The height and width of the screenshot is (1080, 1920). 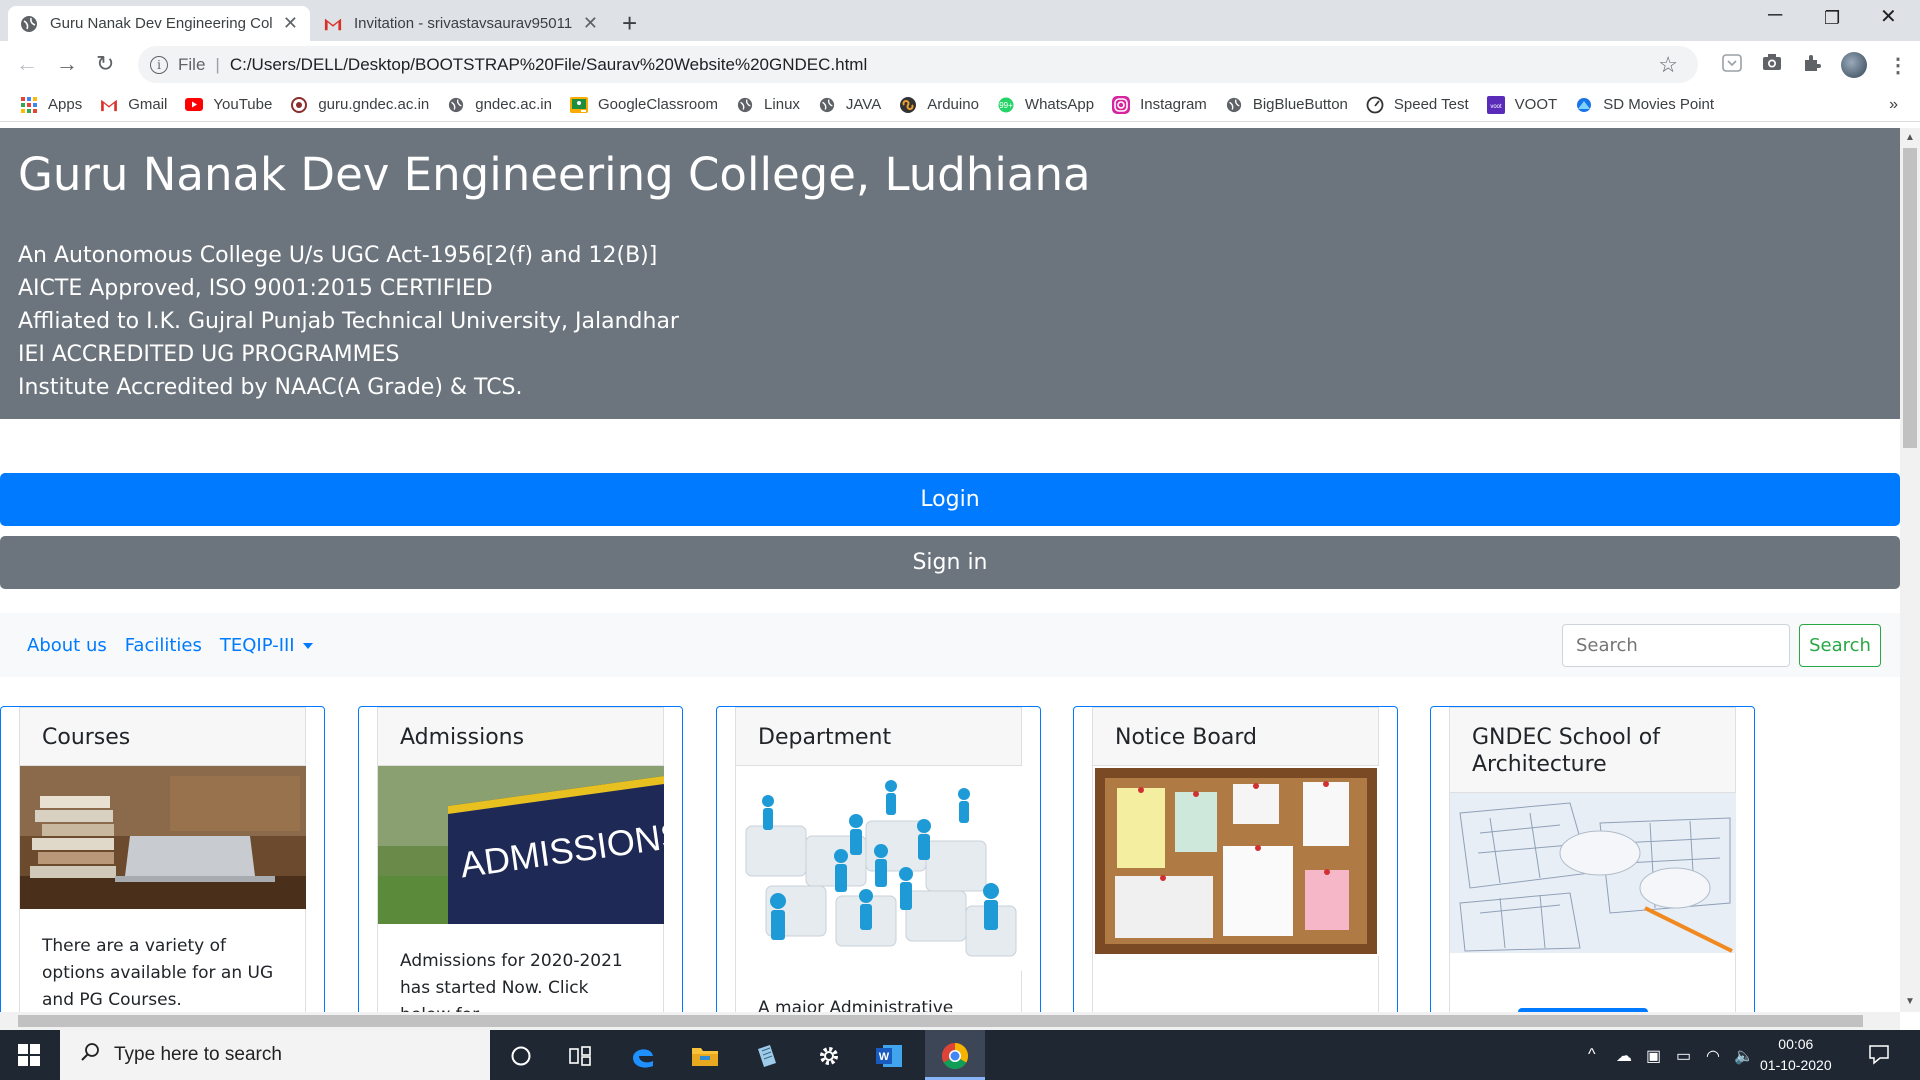 What do you see at coordinates (133, 105) in the screenshot?
I see `bookmark-gmail: Gmail` at bounding box center [133, 105].